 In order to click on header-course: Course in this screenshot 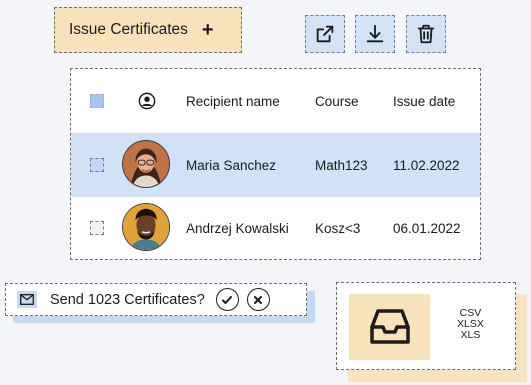, I will do `click(337, 101)`.